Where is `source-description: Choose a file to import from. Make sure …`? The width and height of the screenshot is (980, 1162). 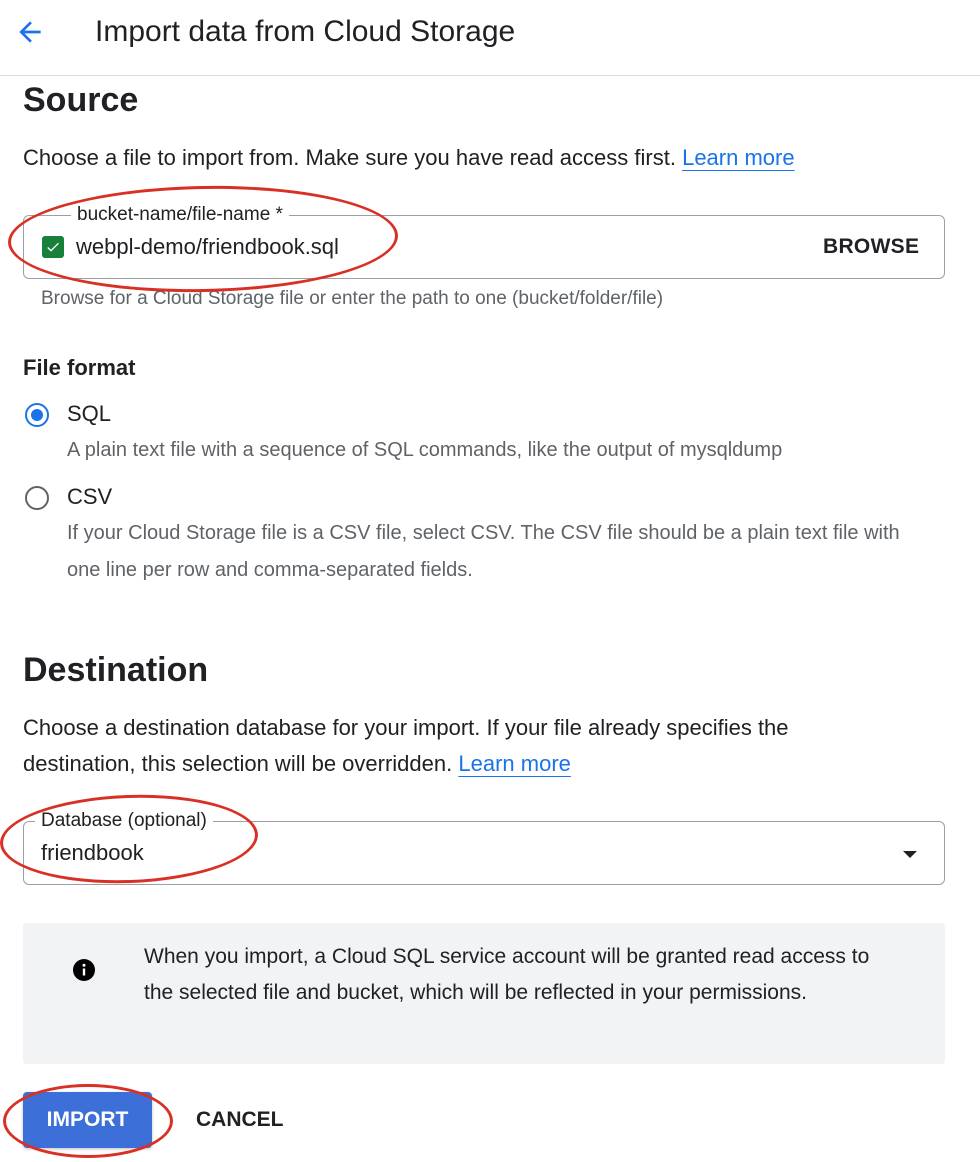 source-description: Choose a file to import from. Make sure … is located at coordinates (493, 158).